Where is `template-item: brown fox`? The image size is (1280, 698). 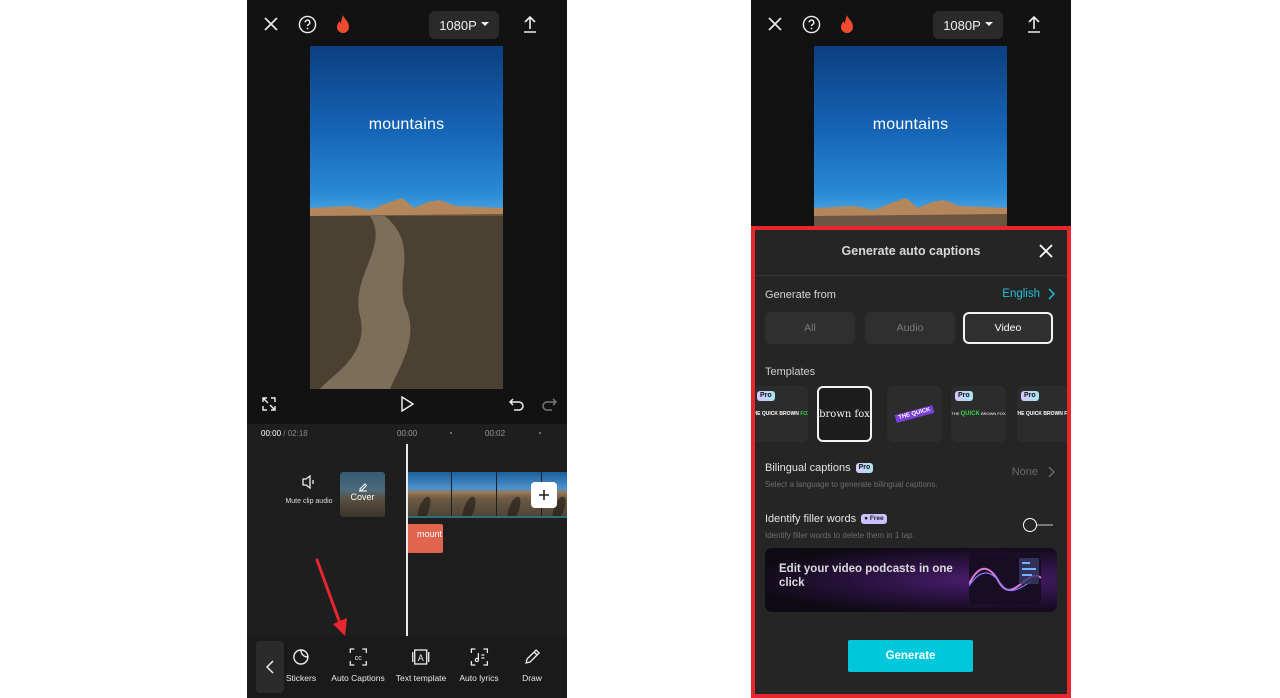 template-item: brown fox is located at coordinates (844, 414).